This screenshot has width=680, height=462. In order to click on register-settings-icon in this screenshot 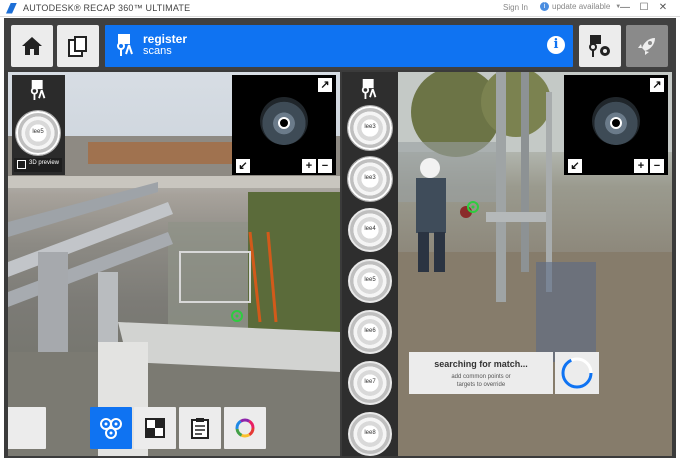, I will do `click(599, 46)`.